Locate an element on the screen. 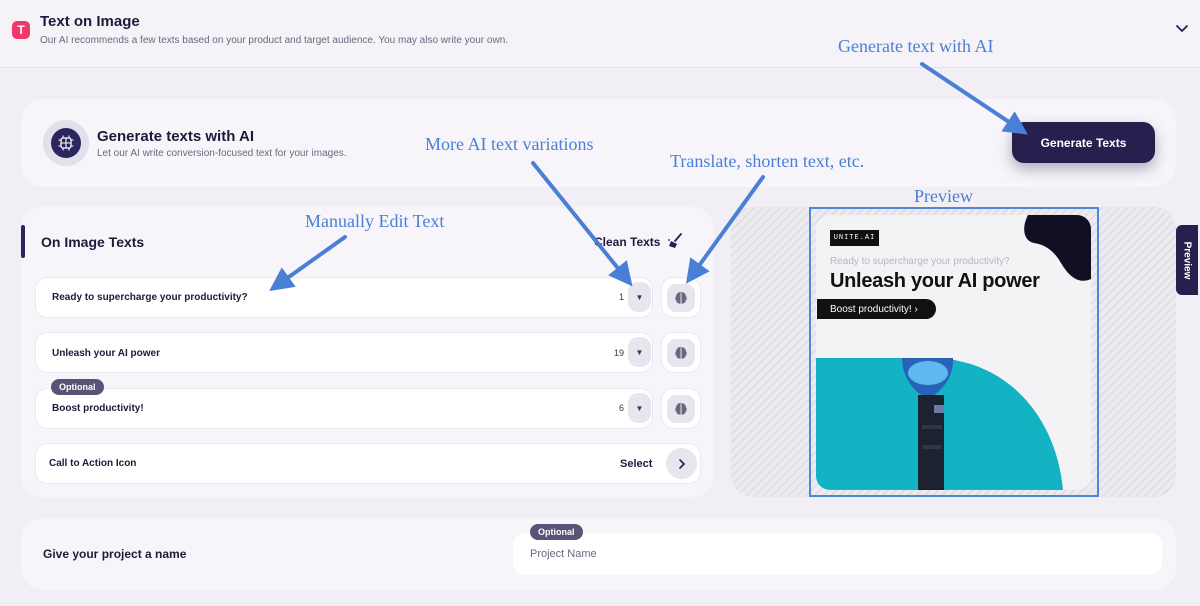  generate-texts-button: Generate Texts is located at coordinates (1083, 142).